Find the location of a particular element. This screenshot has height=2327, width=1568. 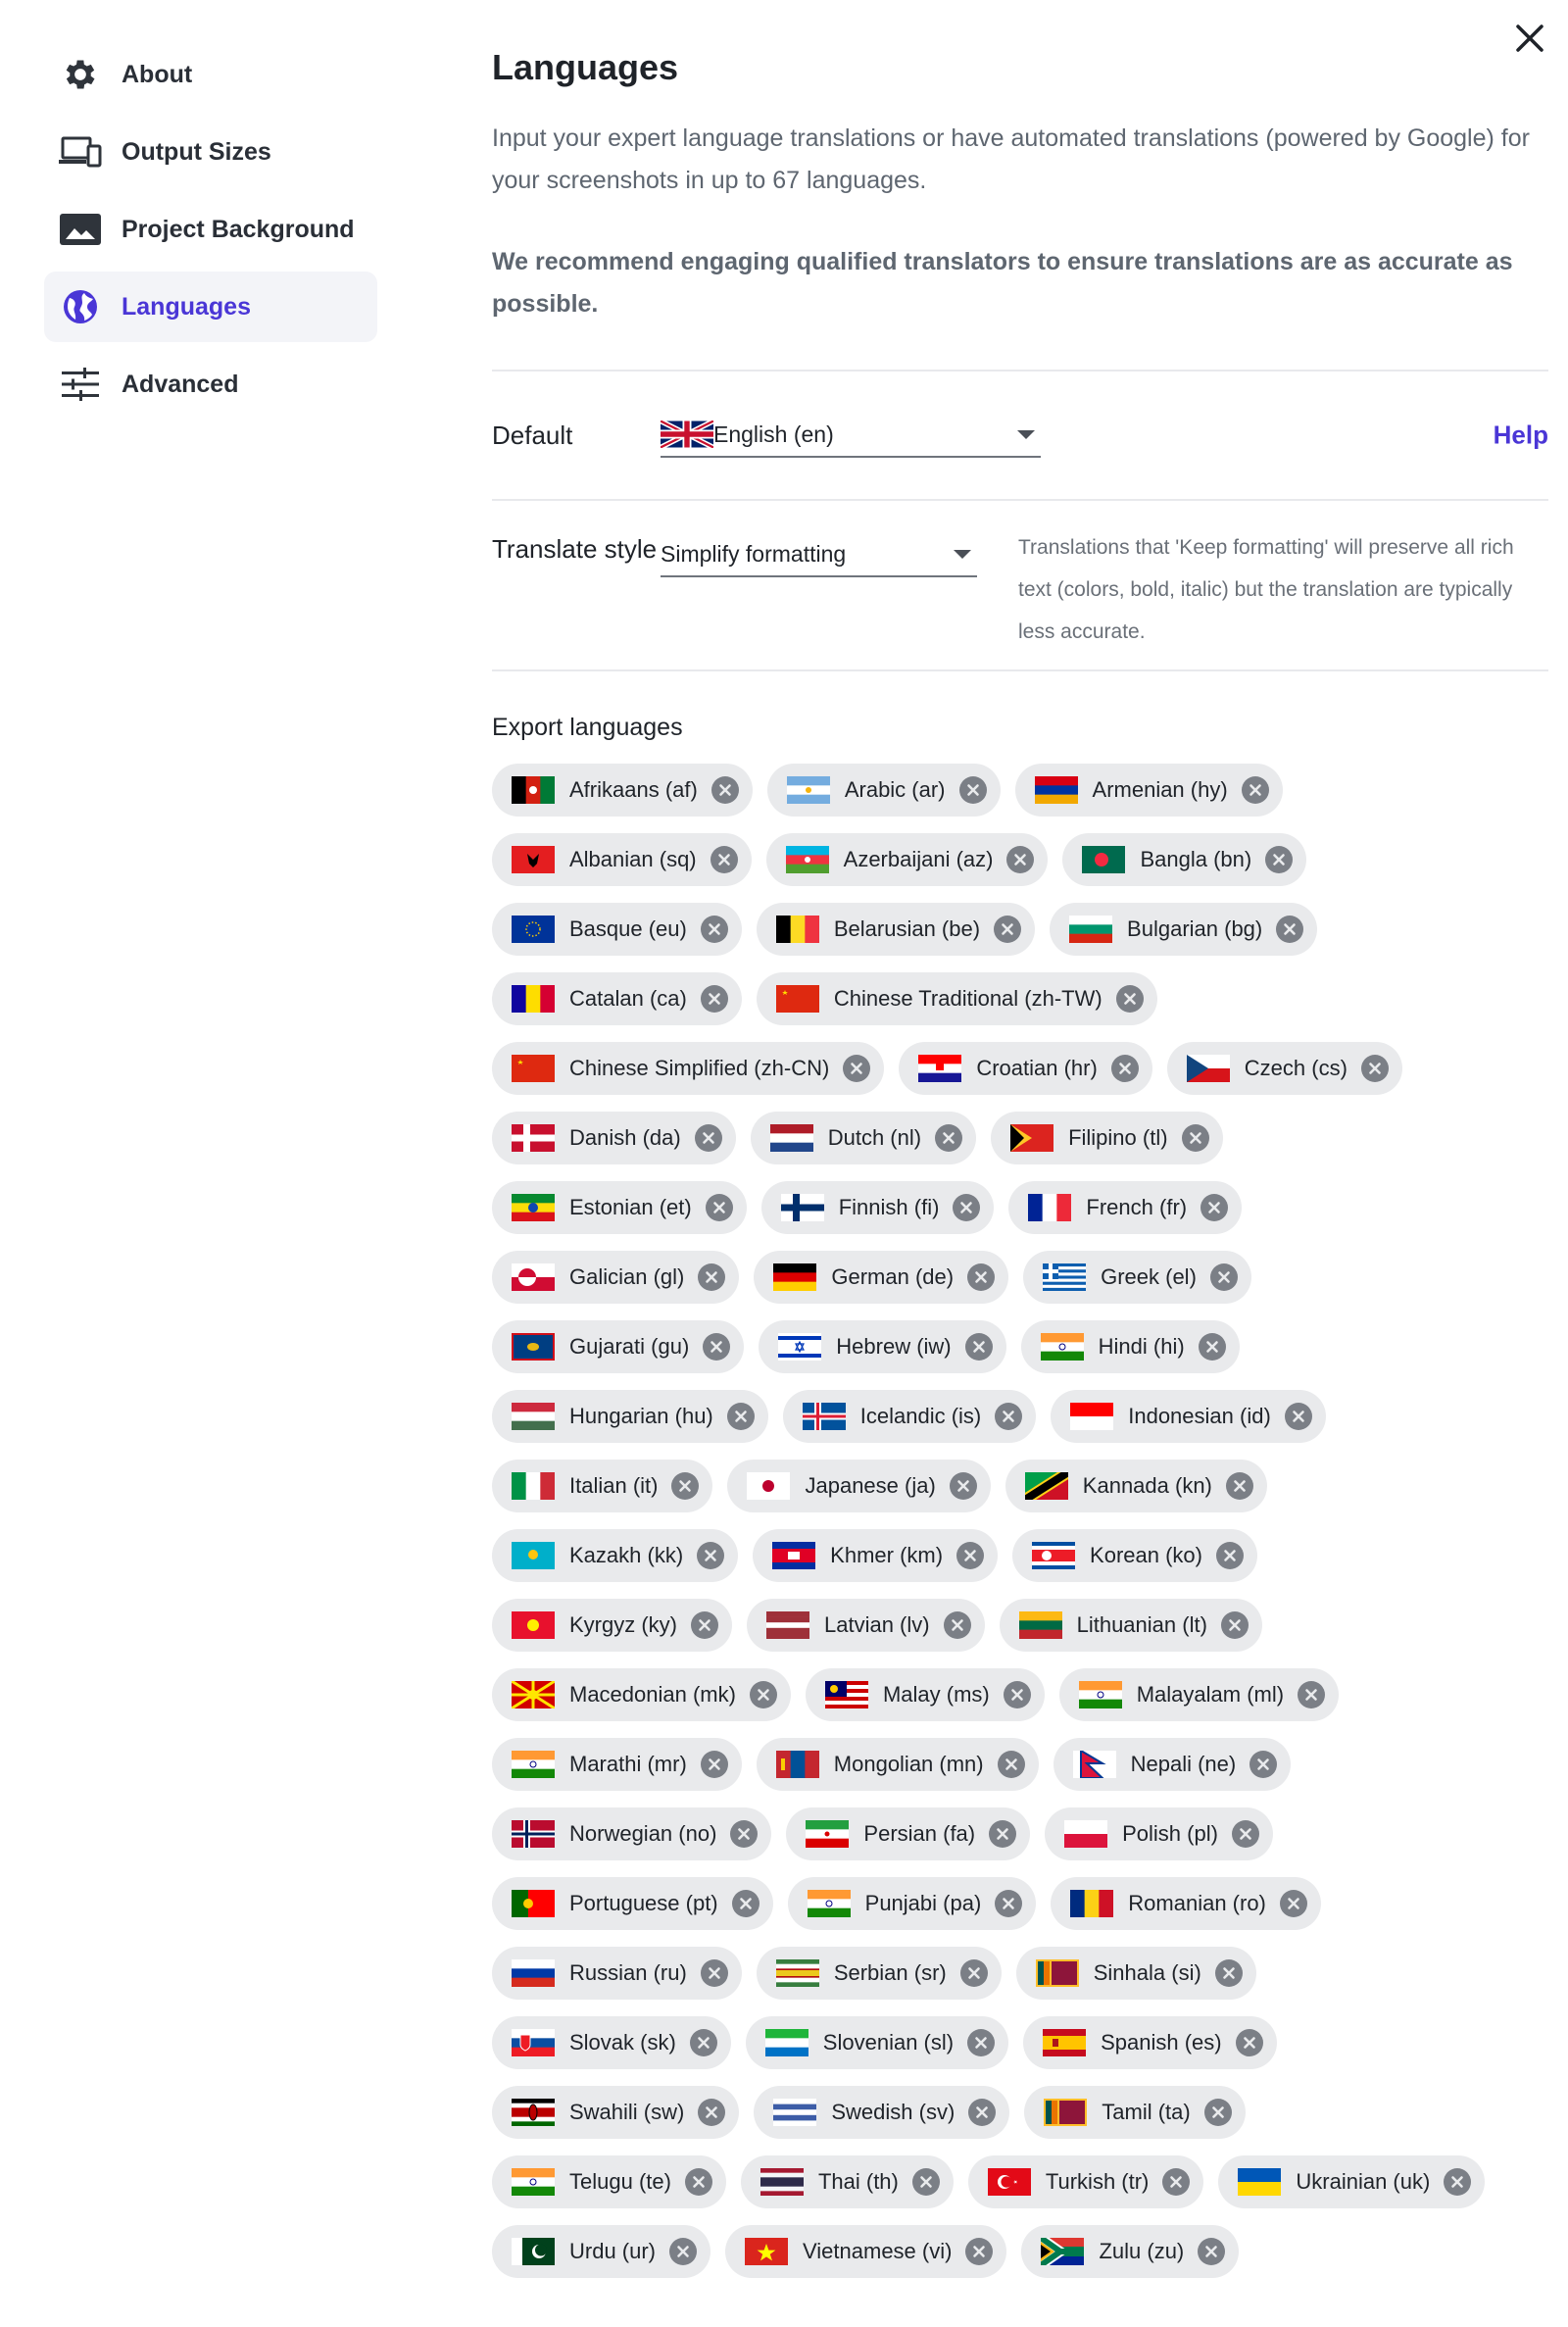

chip-row: Kazakh (kk) Khmer (km) Korean (ko) is located at coordinates (1020, 1555).